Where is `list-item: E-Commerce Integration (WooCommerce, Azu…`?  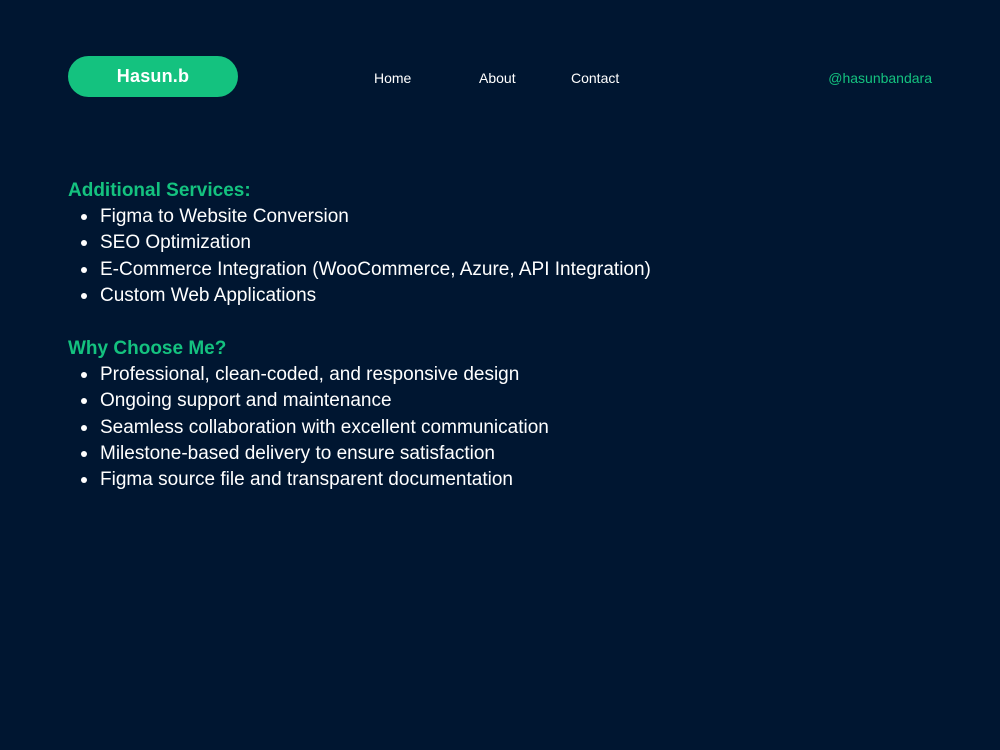
list-item: E-Commerce Integration (WooCommerce, Azu… is located at coordinates (504, 270).